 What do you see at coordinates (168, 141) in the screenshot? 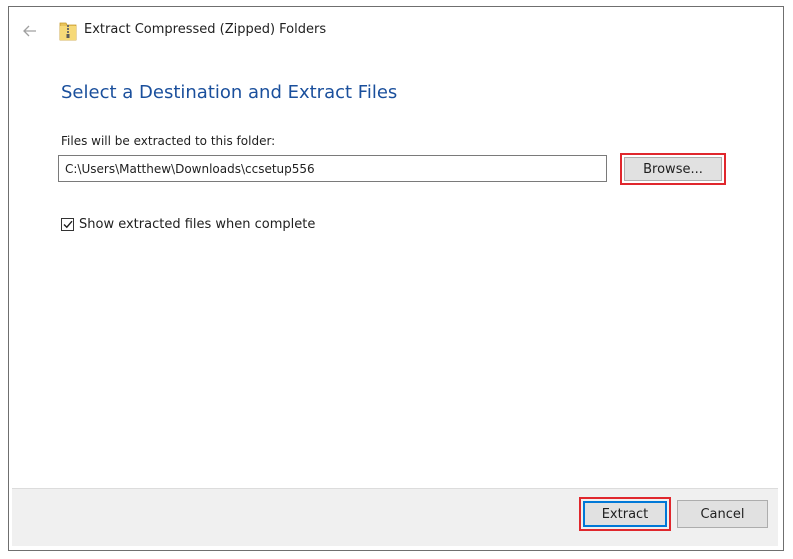
I see `destination-label: Files will be extracted to this folder:` at bounding box center [168, 141].